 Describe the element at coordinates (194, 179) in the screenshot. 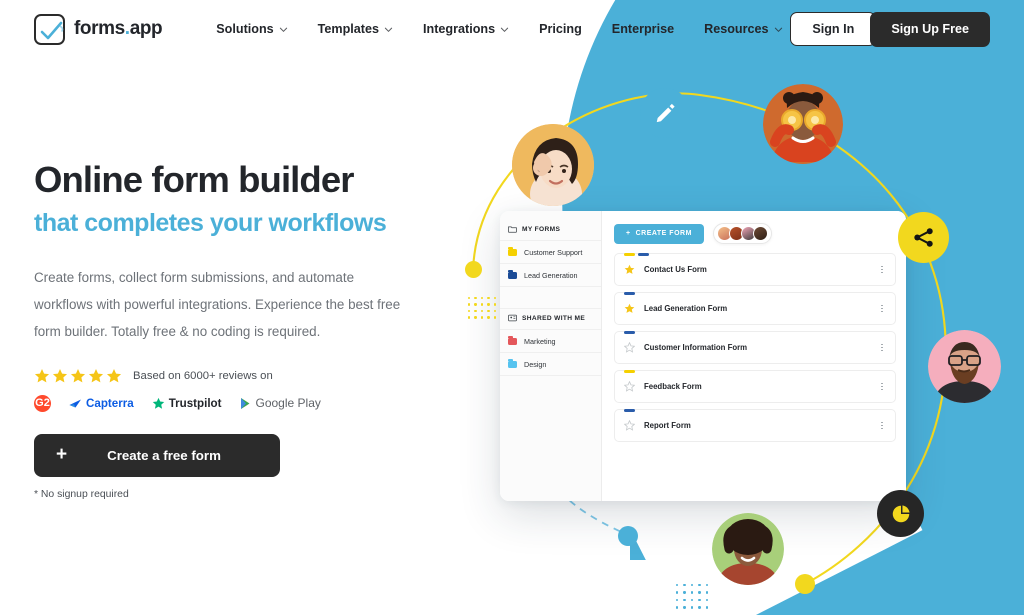

I see `page-title: Online form builder` at that location.